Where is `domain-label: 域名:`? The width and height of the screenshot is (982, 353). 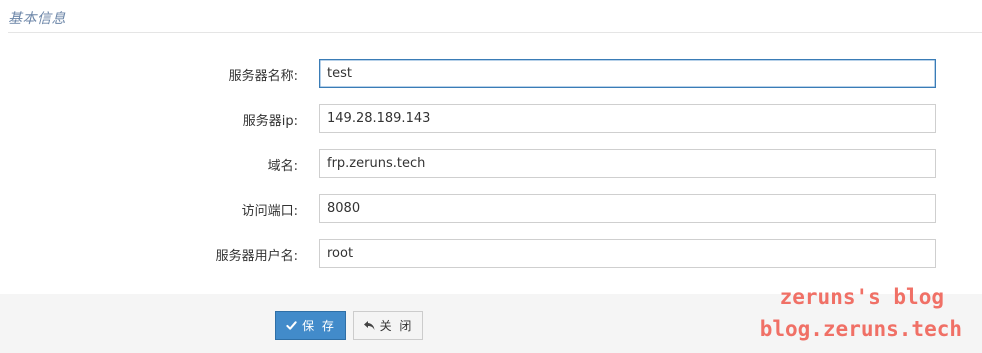 domain-label: 域名: is located at coordinates (282, 166).